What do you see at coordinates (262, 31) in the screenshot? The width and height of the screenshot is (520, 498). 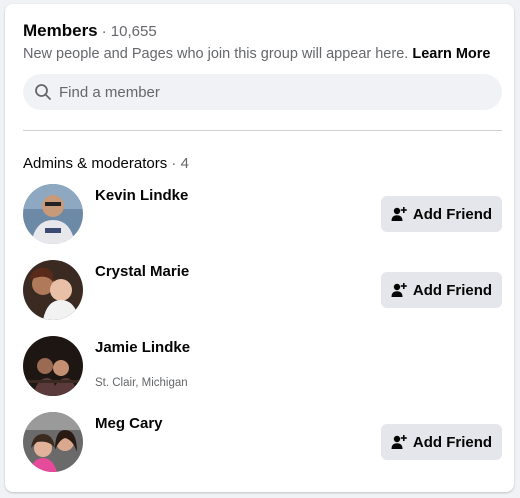 I see `title-row: Members · 10,655` at bounding box center [262, 31].